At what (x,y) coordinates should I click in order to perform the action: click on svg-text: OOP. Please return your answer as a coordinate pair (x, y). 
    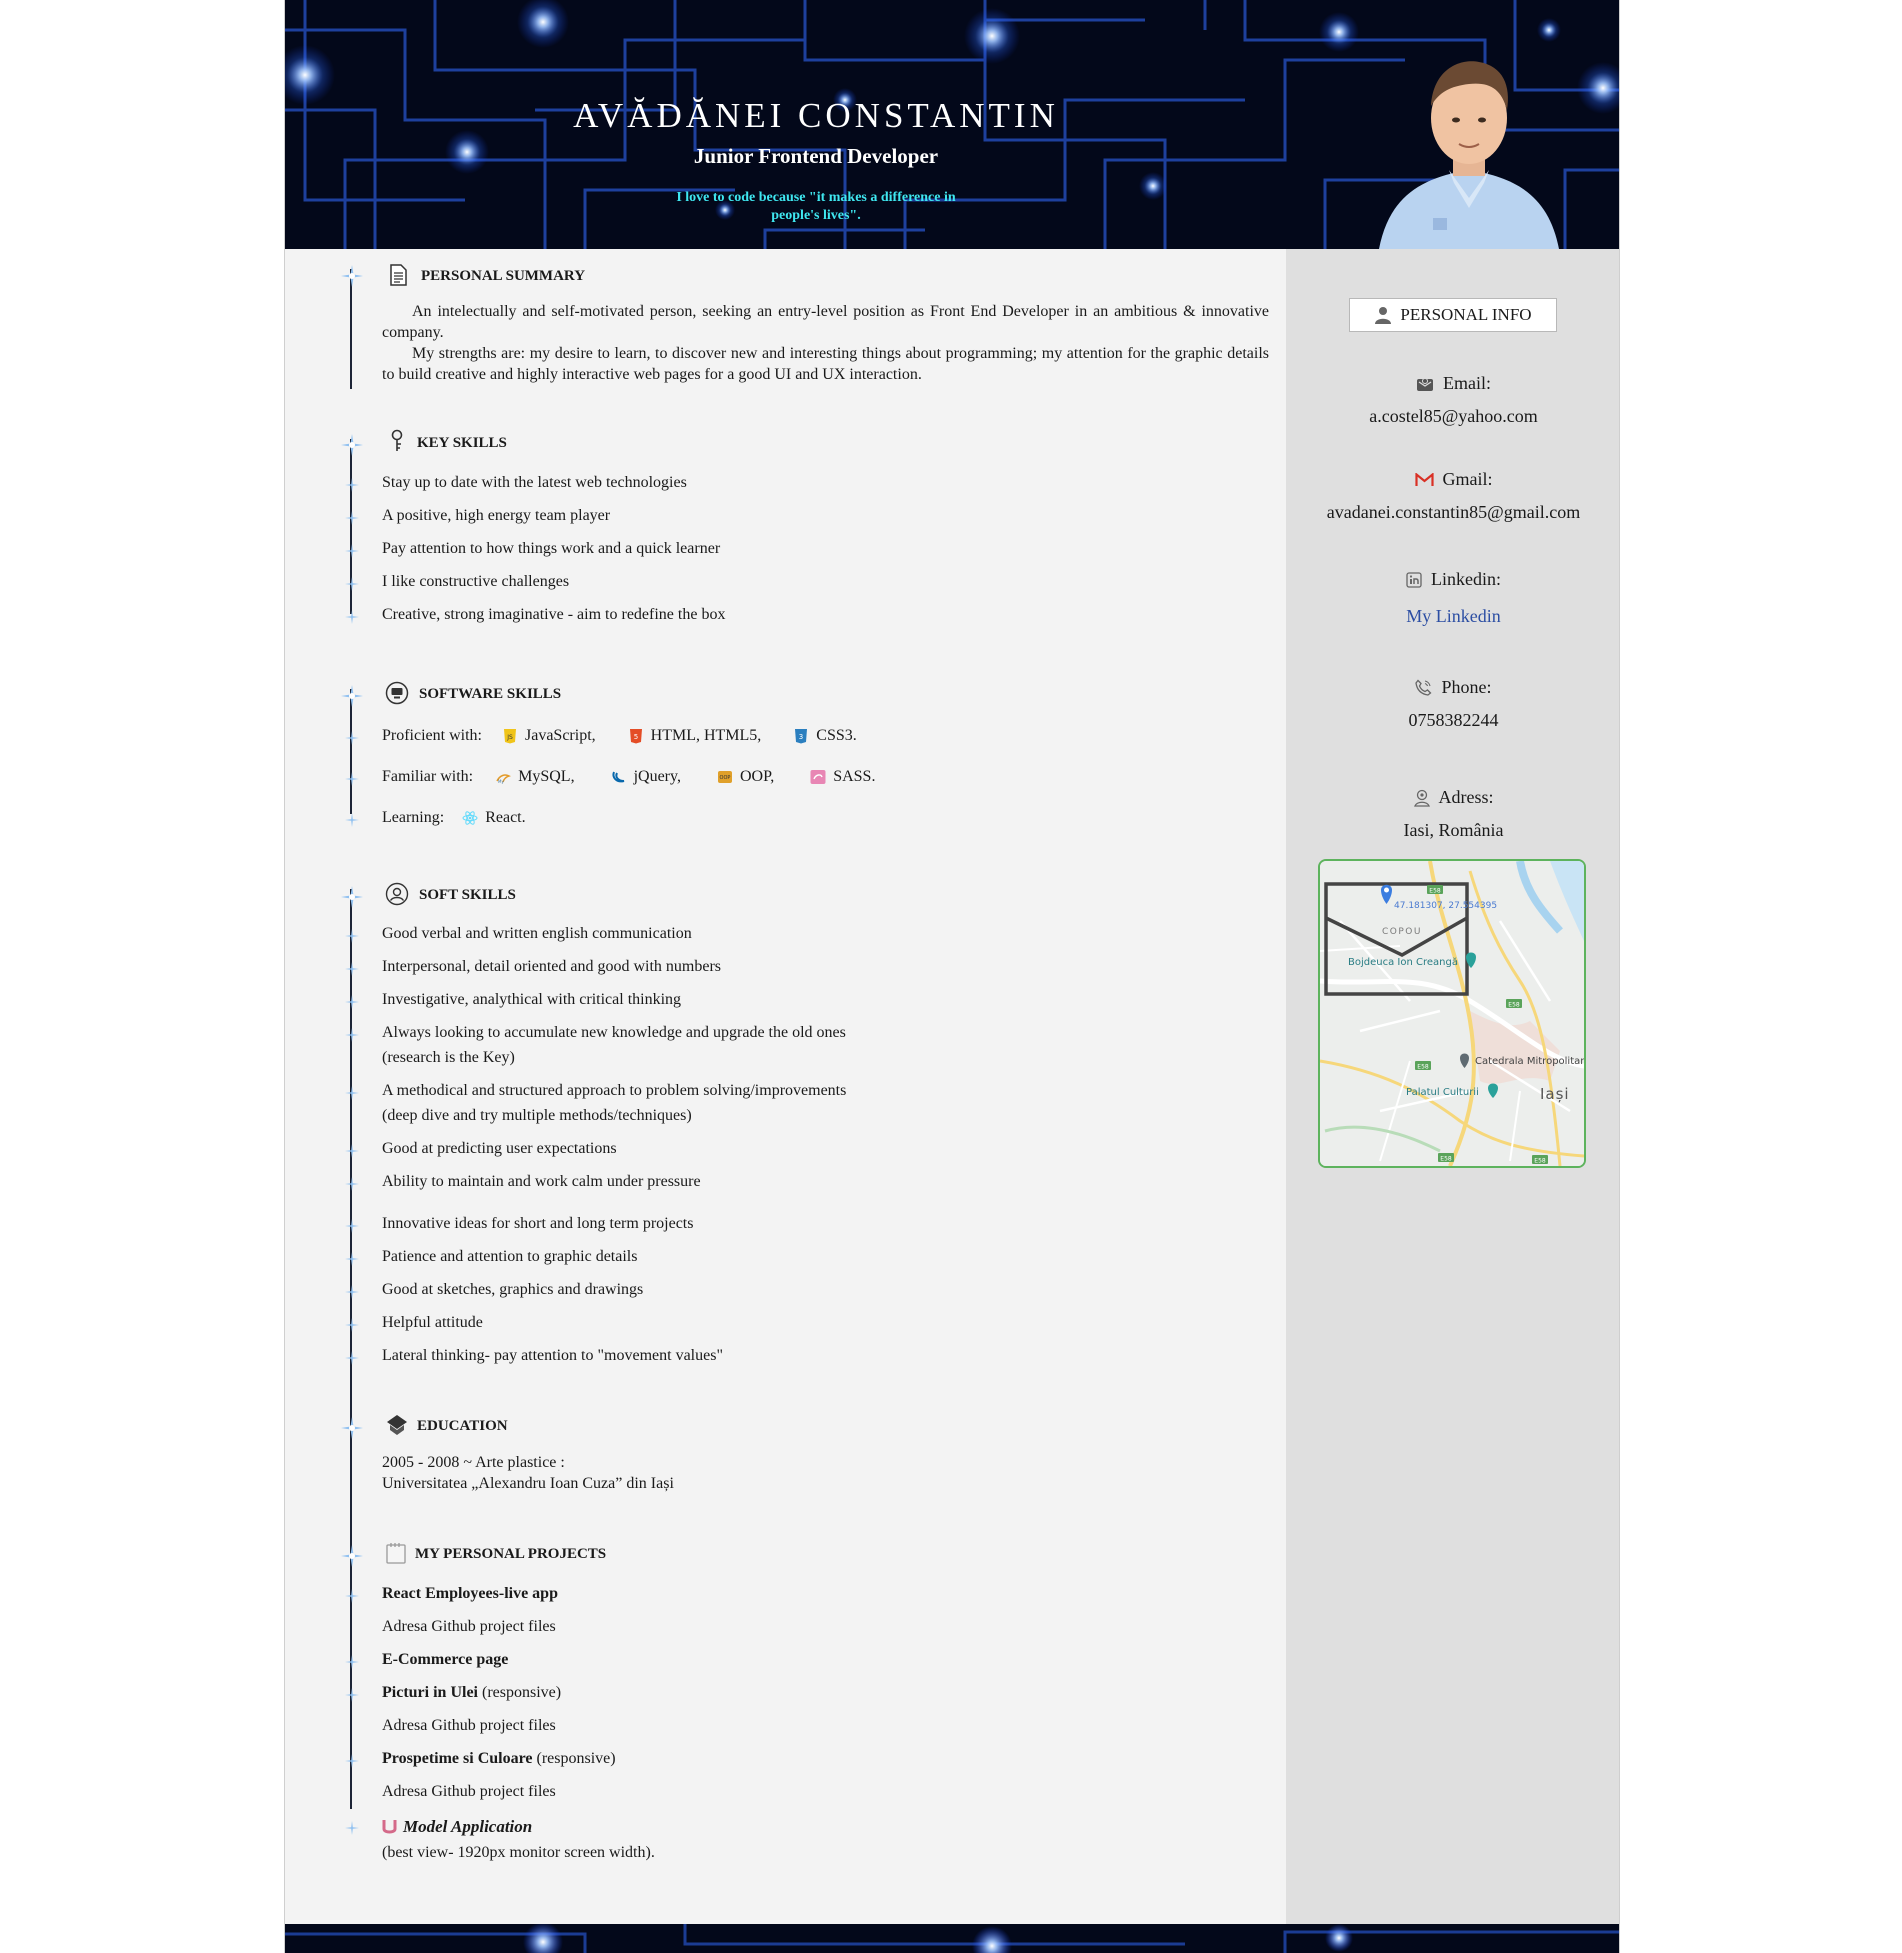
    Looking at the image, I should click on (725, 778).